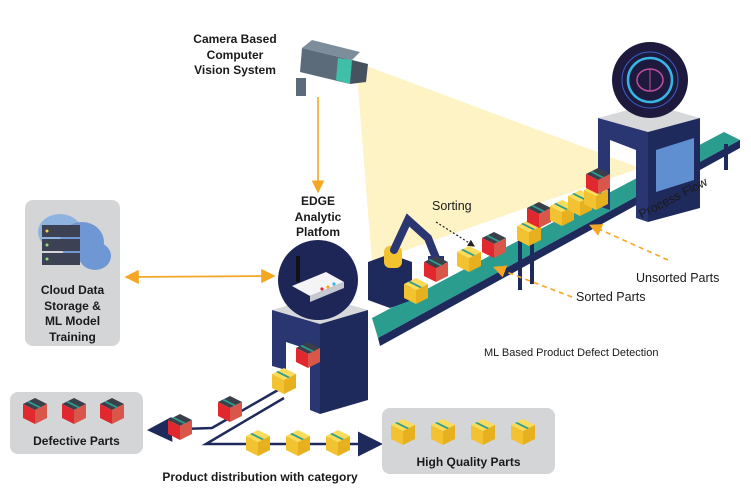 The image size is (751, 501). Describe the element at coordinates (629, 242) in the screenshot. I see `unsorted-pointer` at that location.